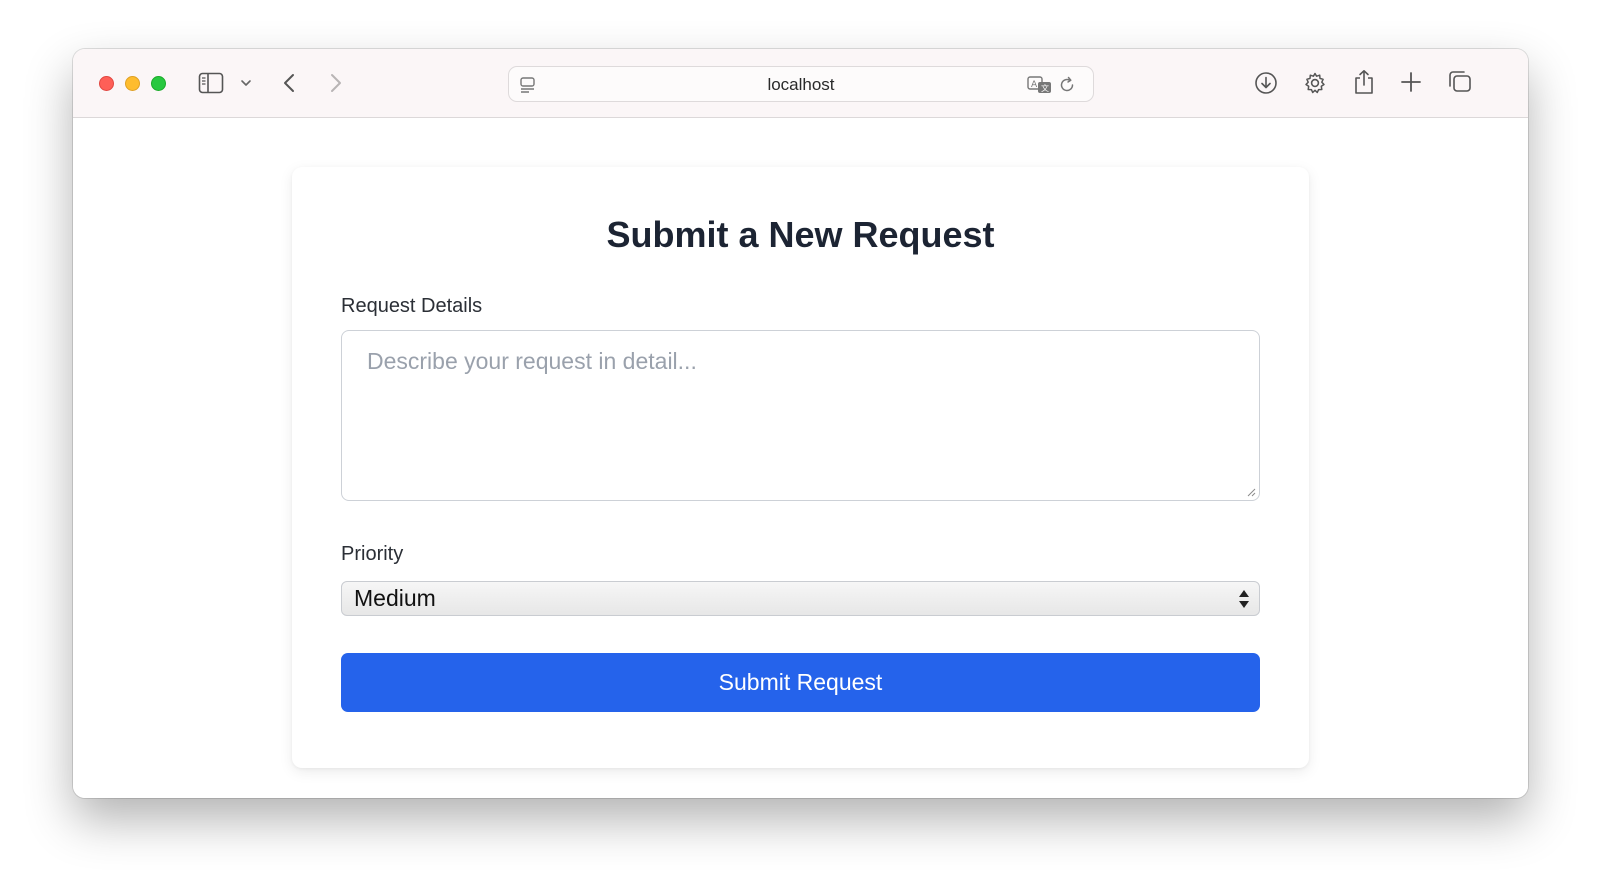 The image size is (1600, 895). I want to click on url-text: localhost, so click(801, 84).